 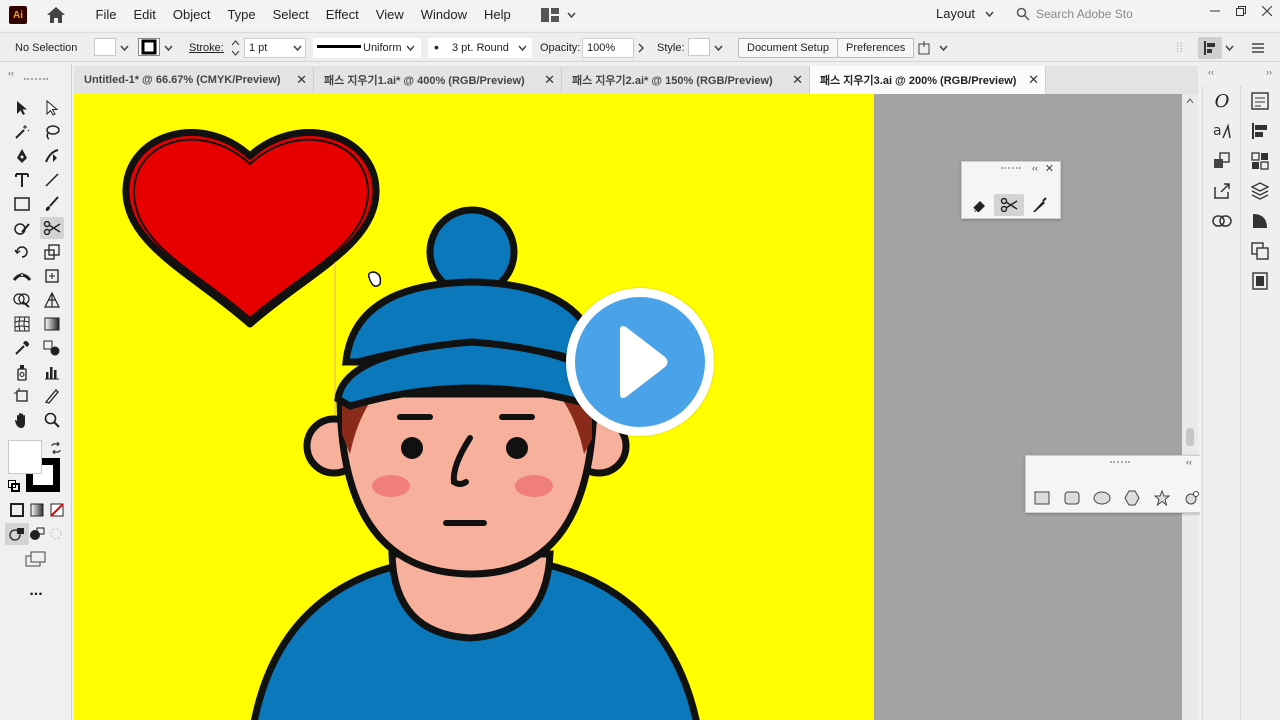 What do you see at coordinates (1260, 161) in the screenshot?
I see `asset-export-icon` at bounding box center [1260, 161].